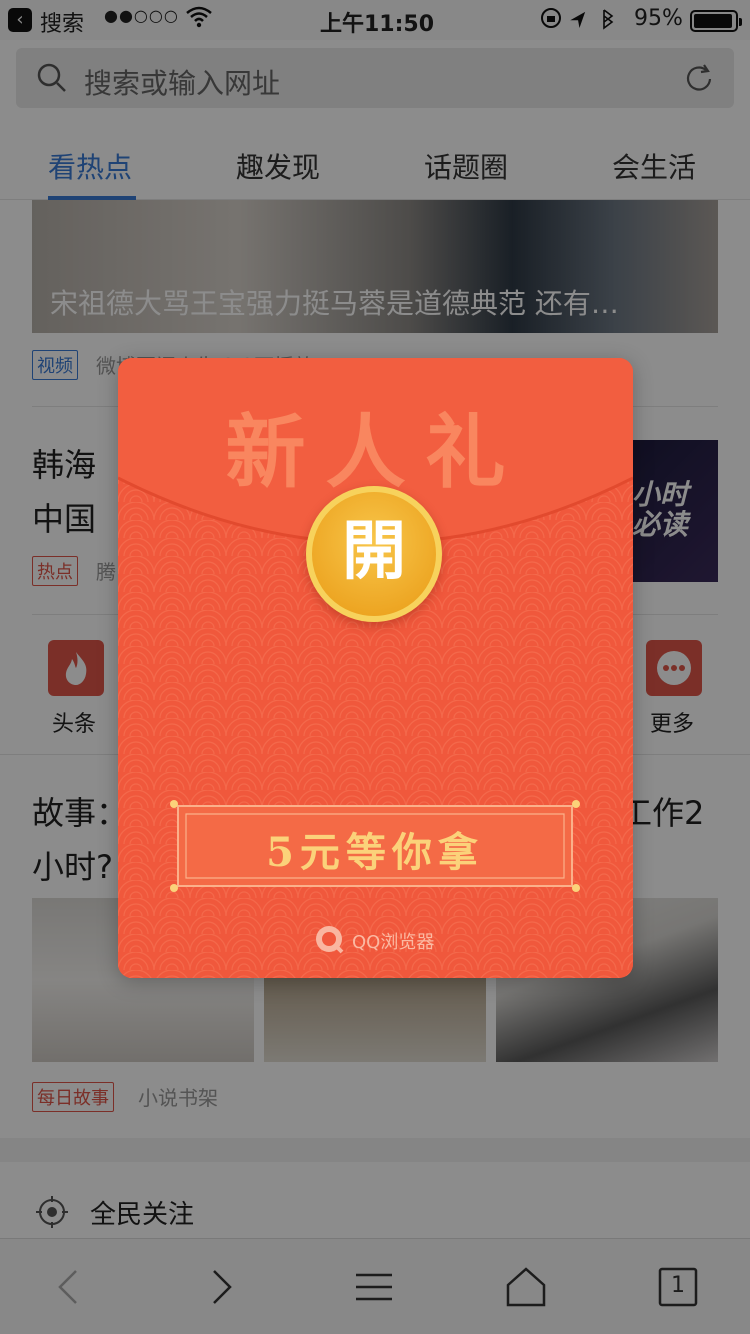 Image resolution: width=750 pixels, height=1334 pixels. I want to click on brand-name: QQ浏览器, so click(393, 942).